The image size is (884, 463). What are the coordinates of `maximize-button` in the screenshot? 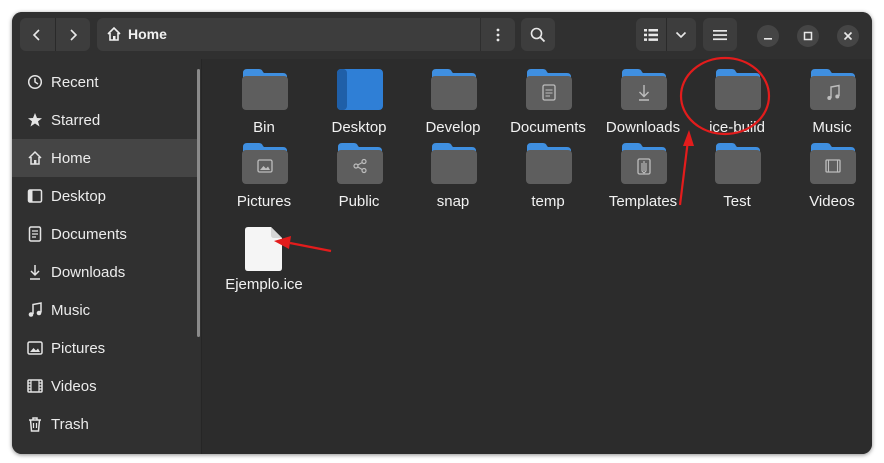 It's located at (808, 36).